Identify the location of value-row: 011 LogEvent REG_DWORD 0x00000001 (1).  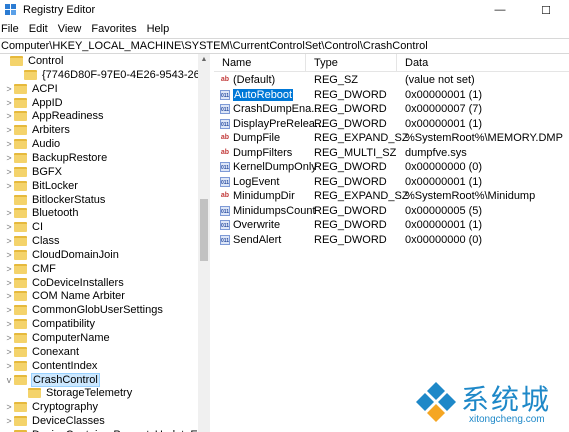
(348, 182).